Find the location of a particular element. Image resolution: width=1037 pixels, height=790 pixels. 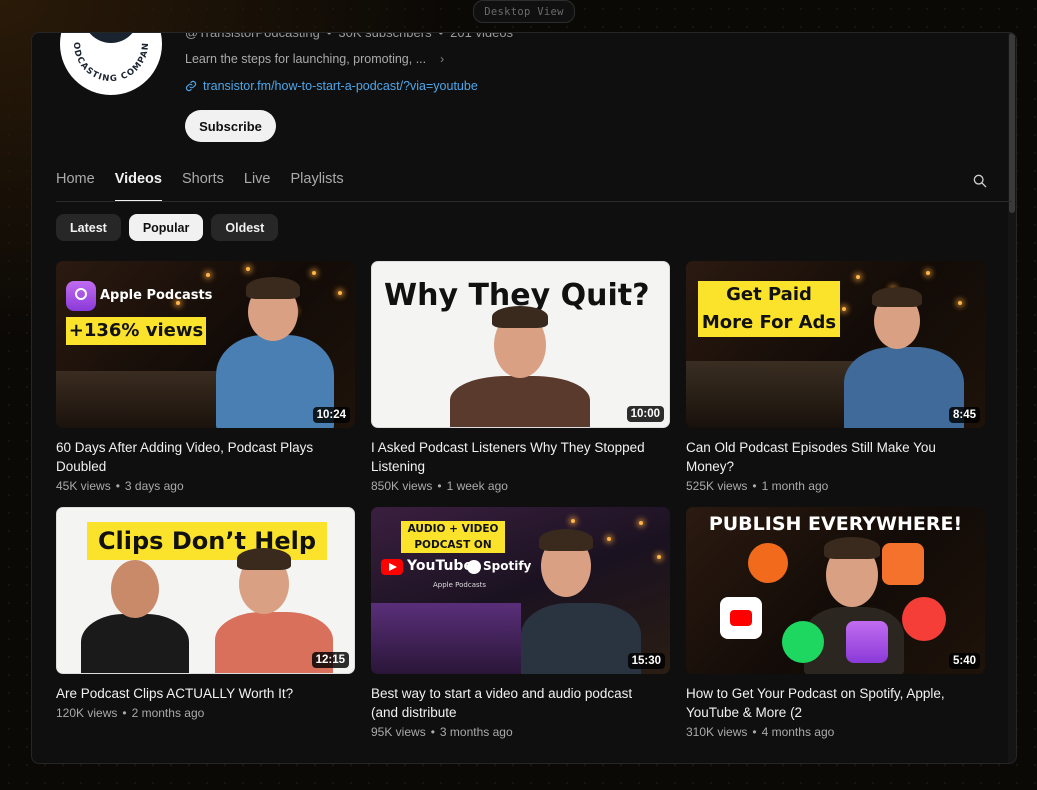

thumbnail-label: PUBLISH EVERYWHERE! is located at coordinates (835, 524).